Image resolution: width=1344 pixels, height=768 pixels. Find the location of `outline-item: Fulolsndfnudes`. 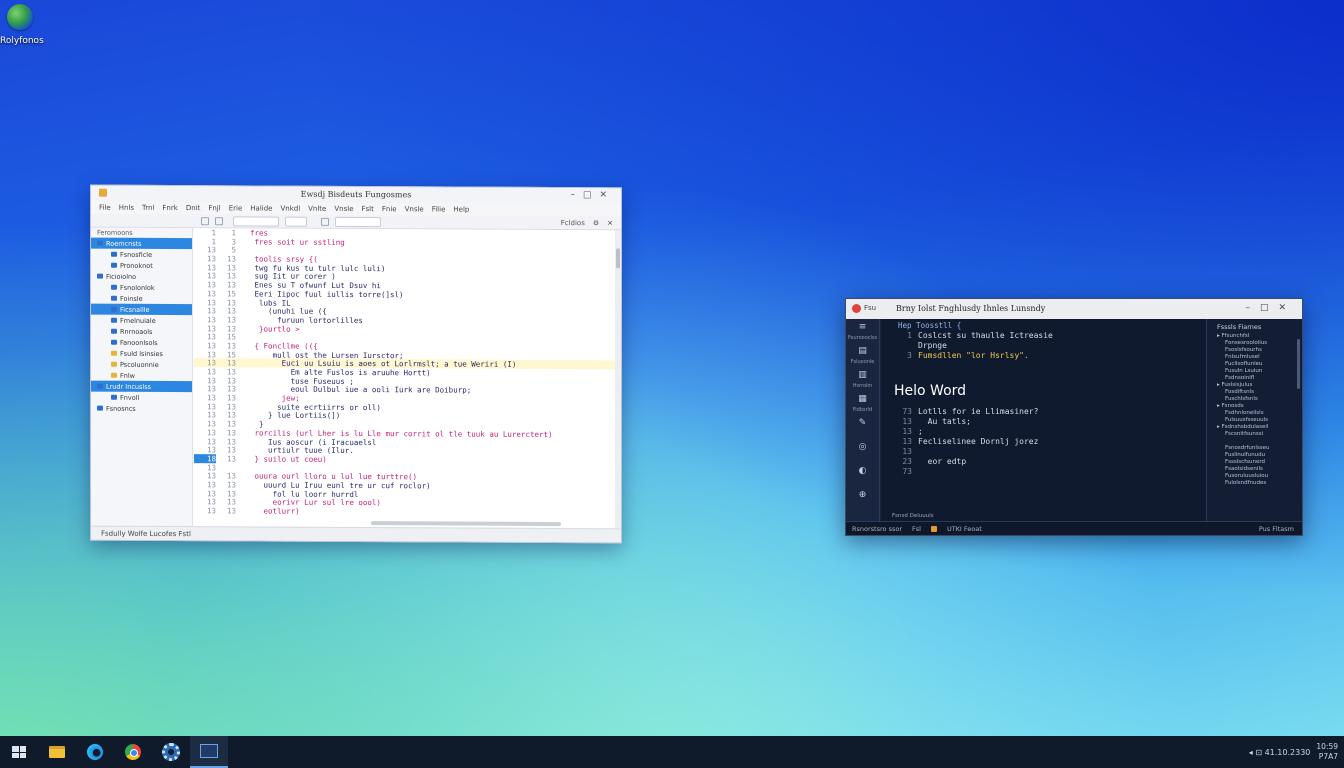

outline-item: Fulolsndfnudes is located at coordinates (1254, 483).